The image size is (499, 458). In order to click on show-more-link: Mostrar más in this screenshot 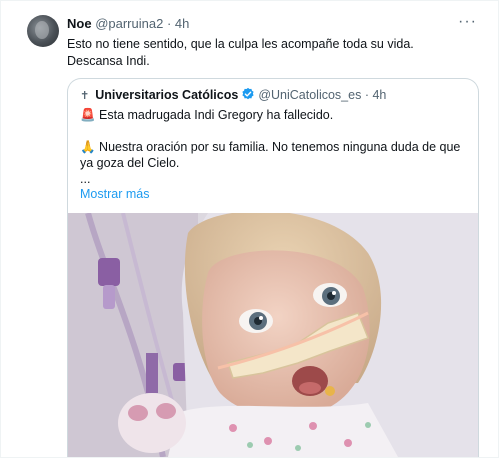, I will do `click(114, 194)`.